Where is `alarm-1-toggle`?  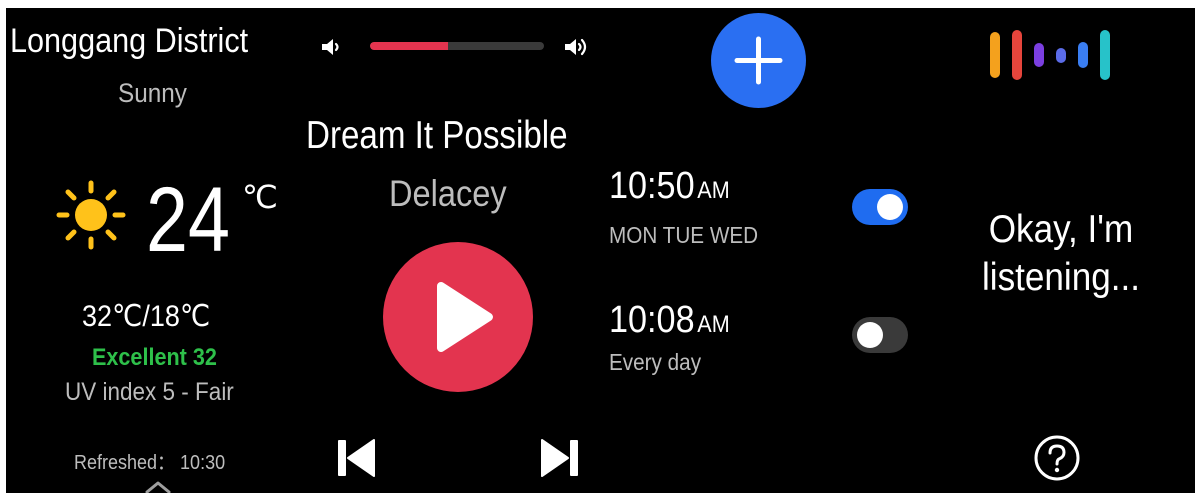 alarm-1-toggle is located at coordinates (880, 207).